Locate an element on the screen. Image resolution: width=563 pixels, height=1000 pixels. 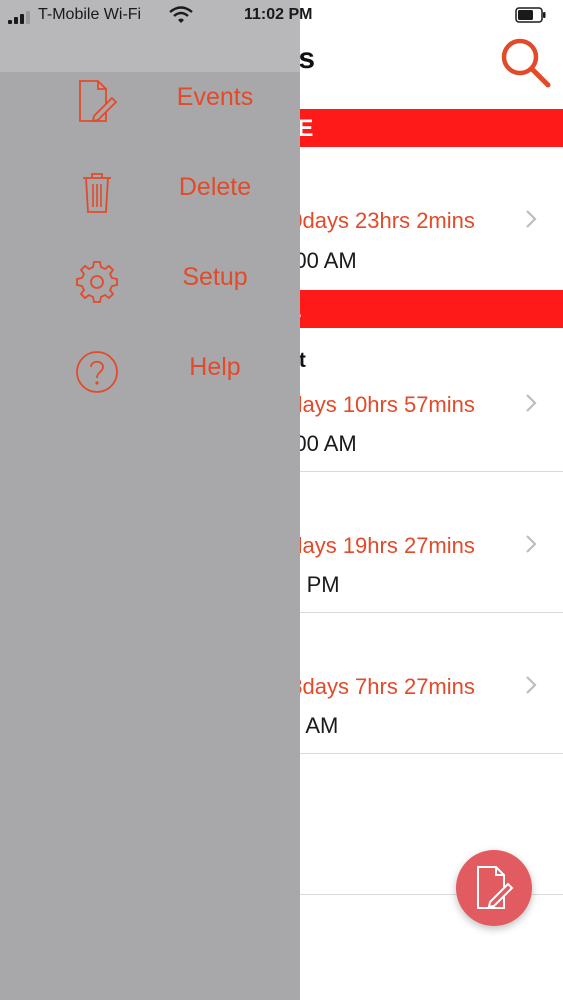
search-icon is located at coordinates (526, 63).